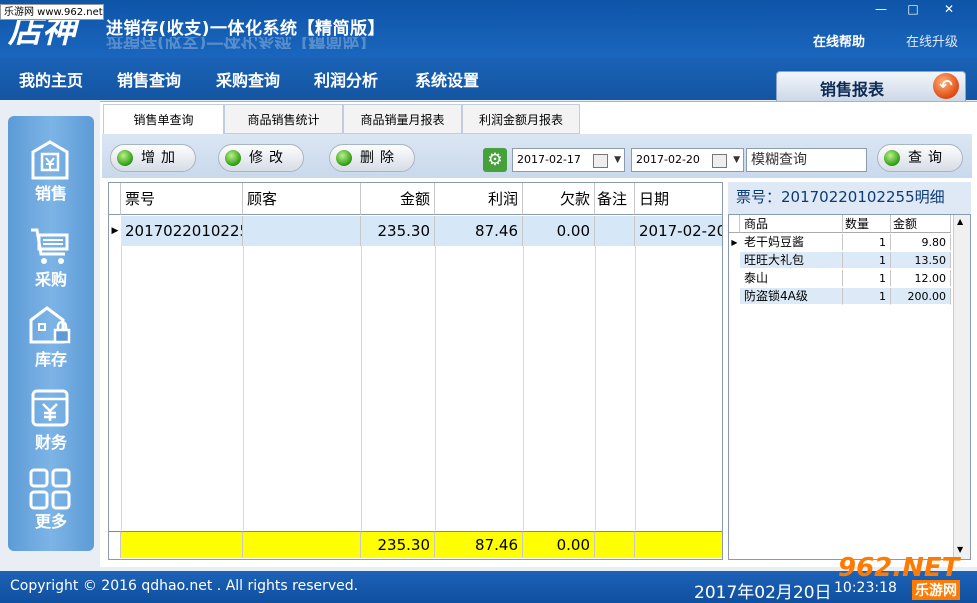 The width and height of the screenshot is (977, 603). What do you see at coordinates (241, 43) in the screenshot?
I see `app-title-reflection: 进销存(收支)一体化系统【精简版】` at bounding box center [241, 43].